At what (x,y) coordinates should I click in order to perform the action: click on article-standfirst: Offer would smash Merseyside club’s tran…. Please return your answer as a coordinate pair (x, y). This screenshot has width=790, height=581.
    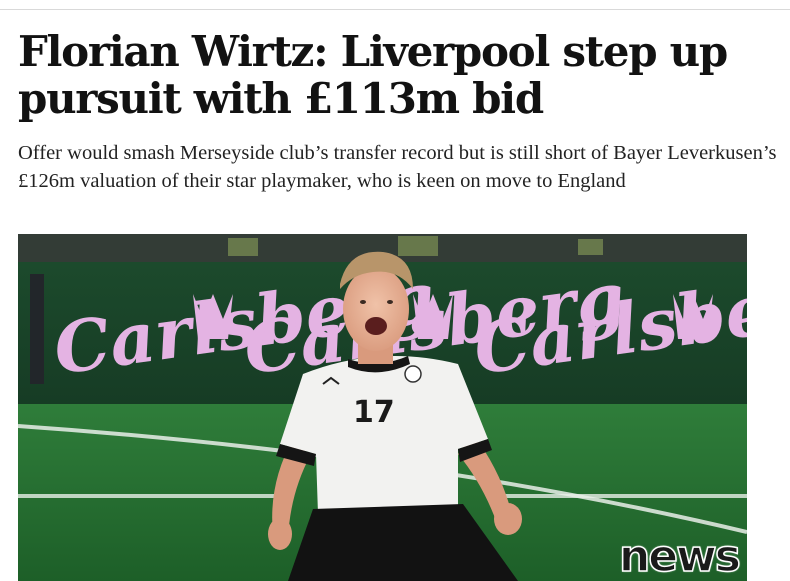
    Looking at the image, I should click on (397, 167).